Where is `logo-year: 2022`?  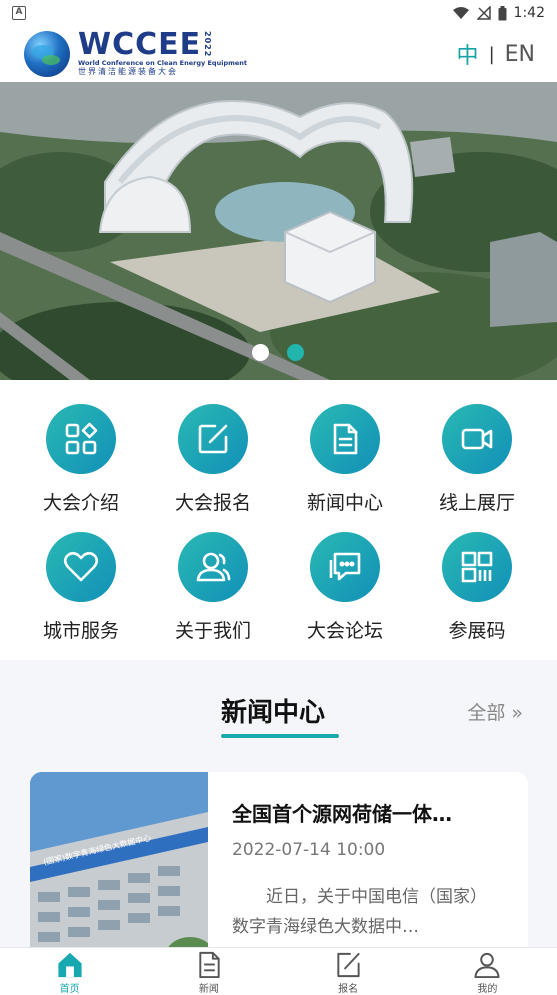 logo-year: 2022 is located at coordinates (208, 44).